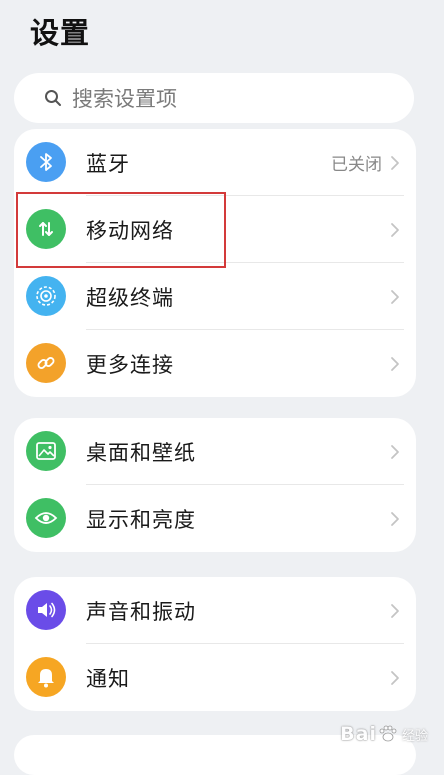  What do you see at coordinates (388, 733) in the screenshot?
I see `paw-logo-icon` at bounding box center [388, 733].